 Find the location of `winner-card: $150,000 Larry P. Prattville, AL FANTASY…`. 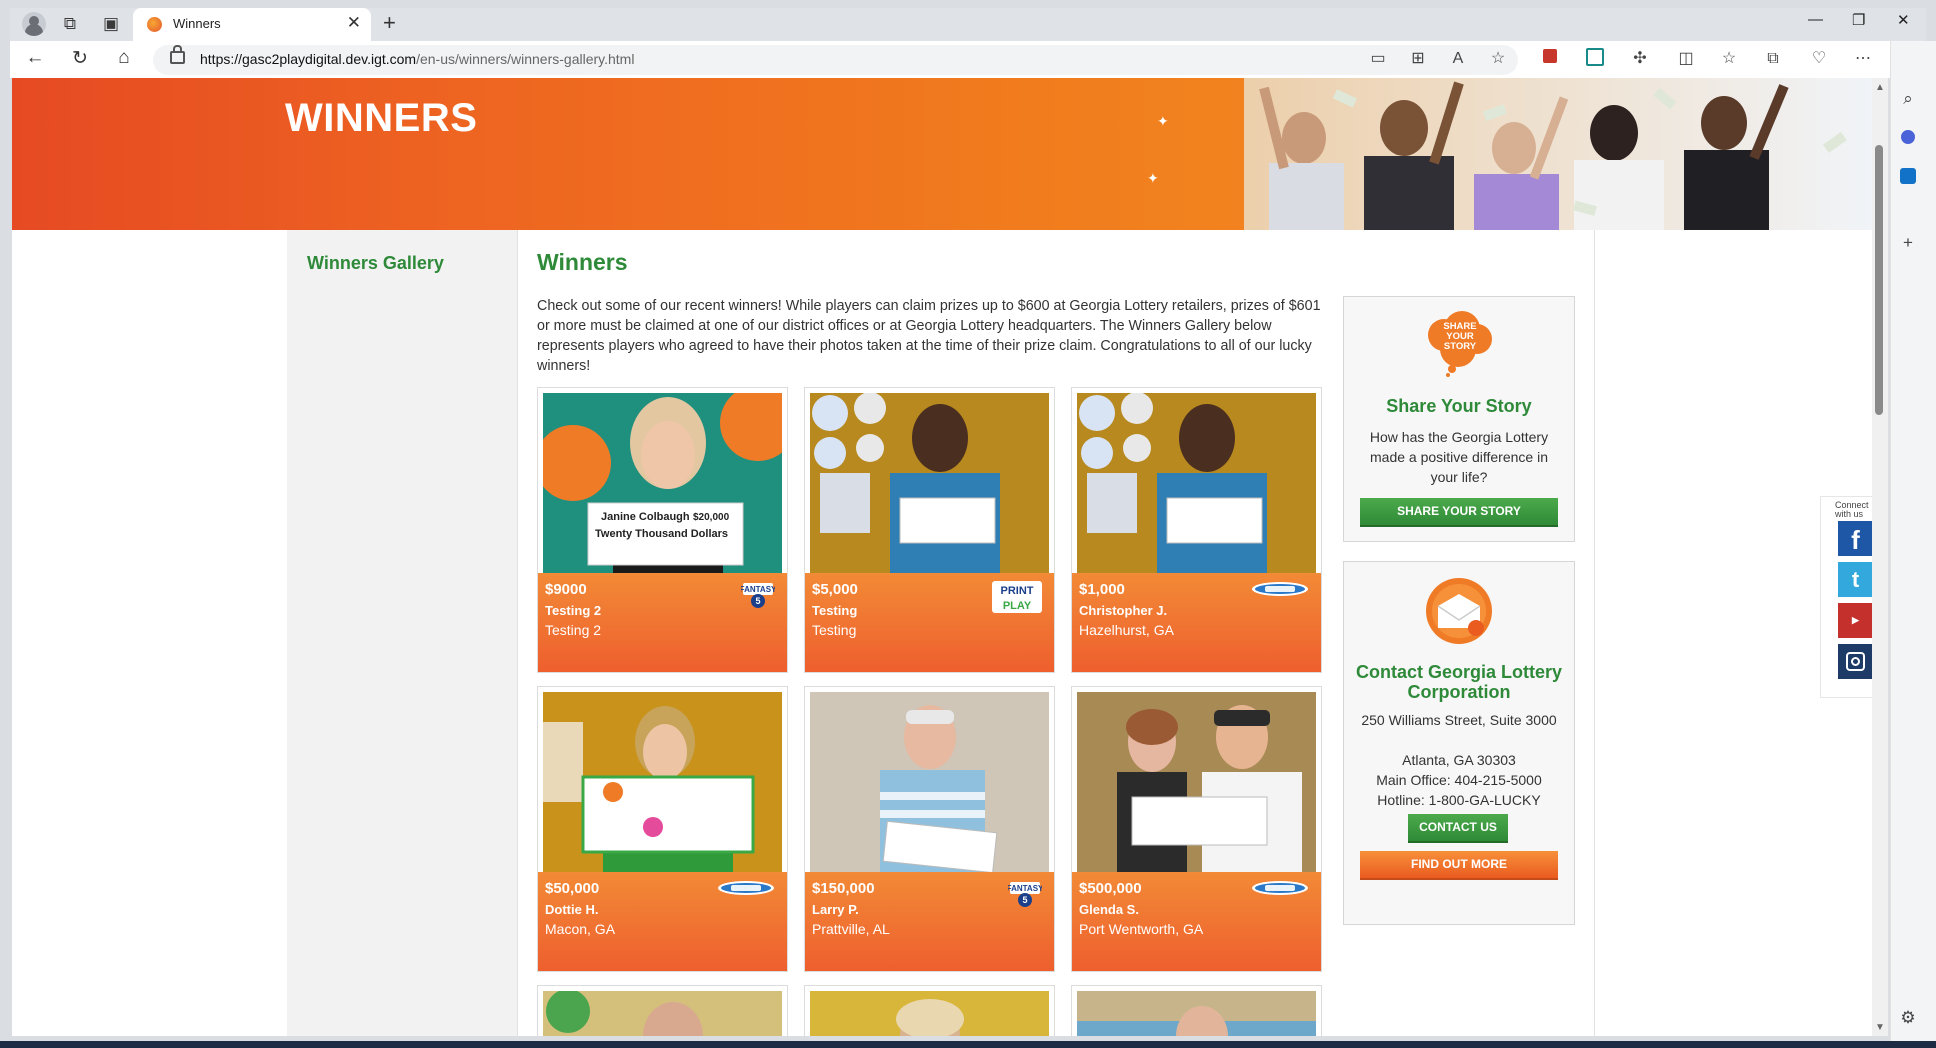

winner-card: $150,000 Larry P. Prattville, AL FANTASY… is located at coordinates (929, 829).